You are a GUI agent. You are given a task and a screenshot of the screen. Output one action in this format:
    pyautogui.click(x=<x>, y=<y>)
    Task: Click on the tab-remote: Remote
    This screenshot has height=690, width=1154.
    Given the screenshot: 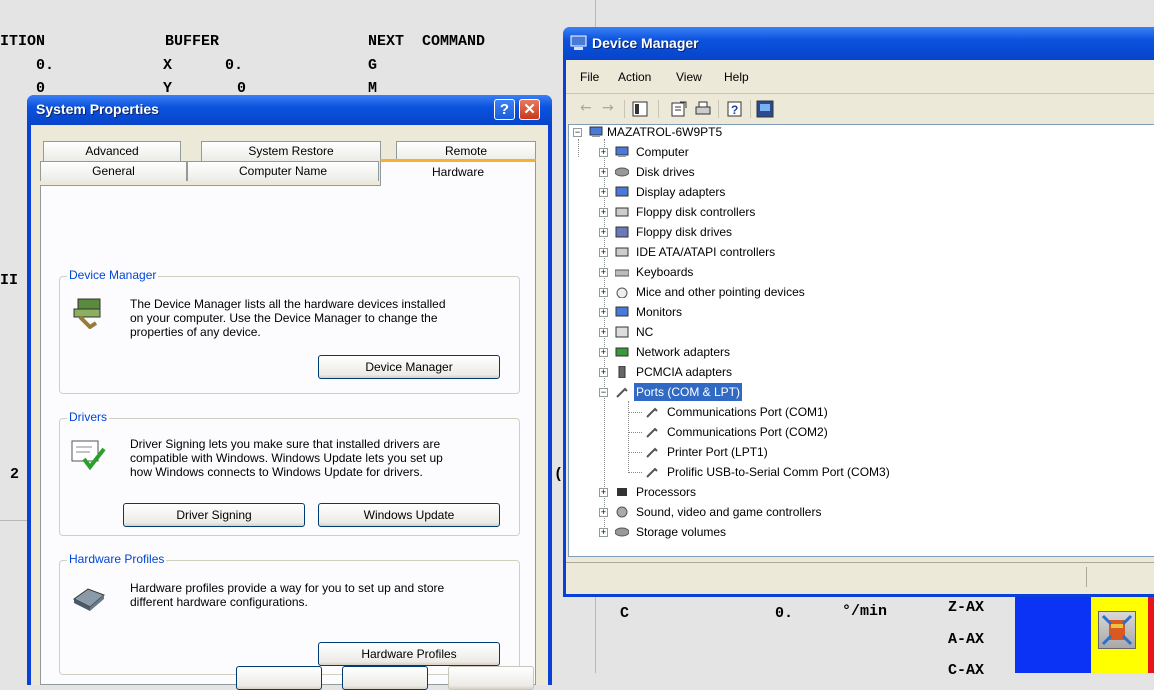 What is the action you would take?
    pyautogui.click(x=466, y=151)
    